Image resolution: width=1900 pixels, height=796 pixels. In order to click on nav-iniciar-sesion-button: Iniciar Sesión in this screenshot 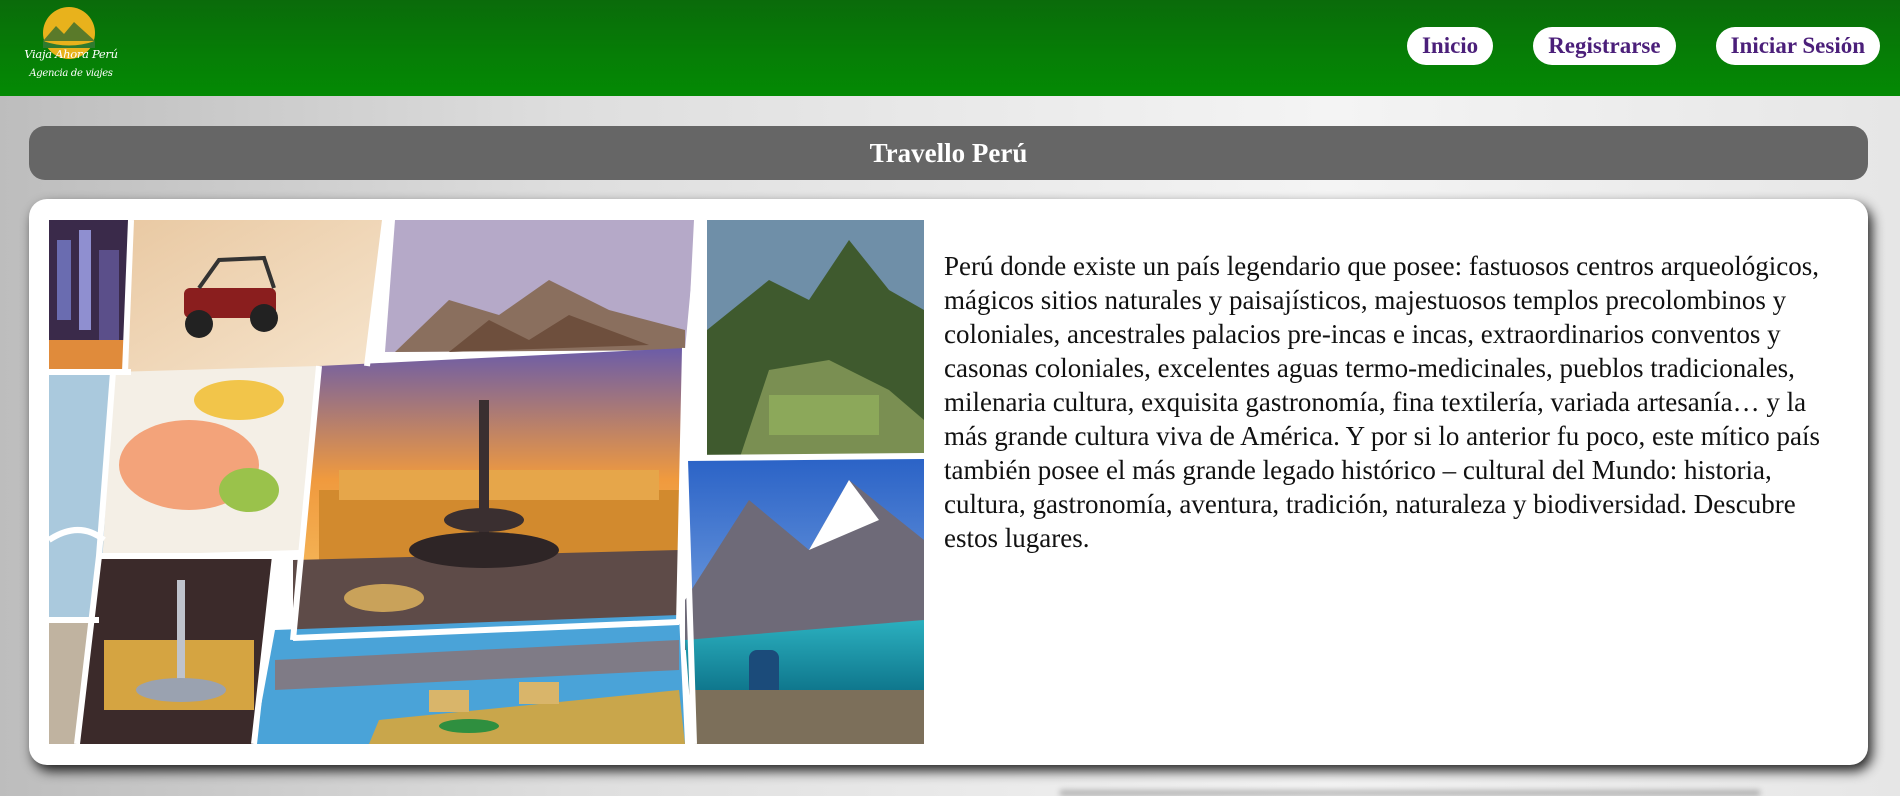, I will do `click(1797, 46)`.